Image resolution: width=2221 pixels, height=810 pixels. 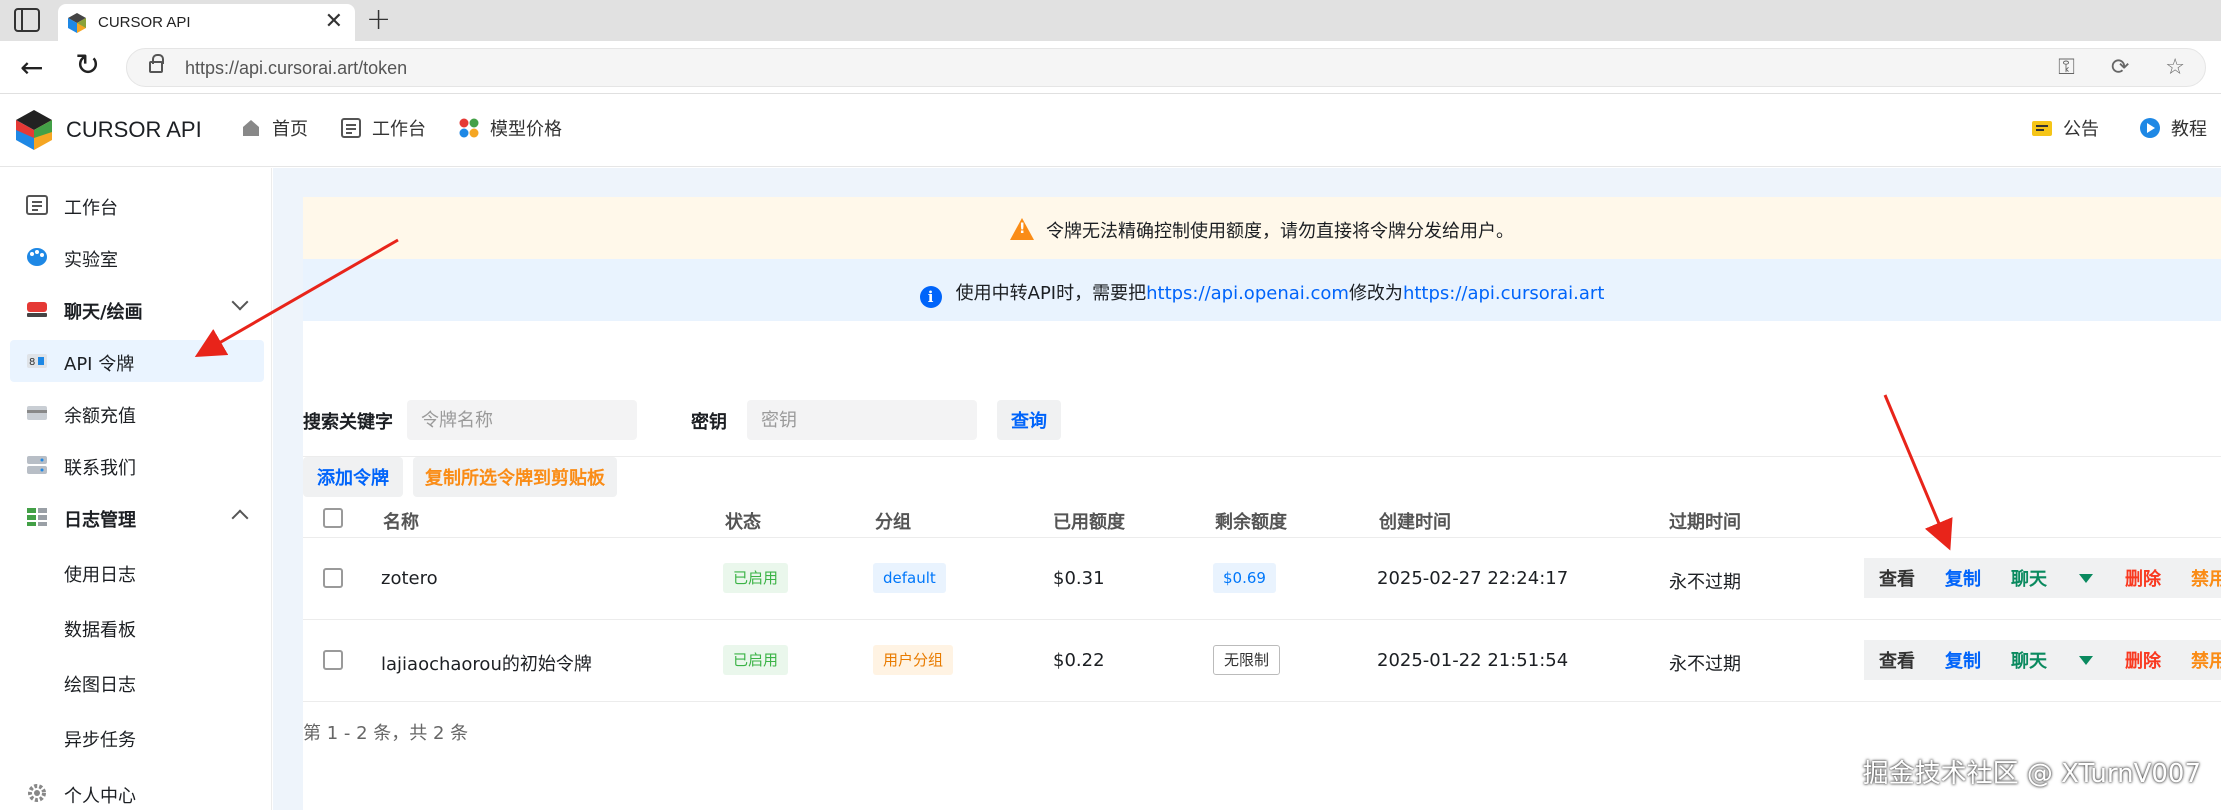 What do you see at coordinates (137, 361) in the screenshot?
I see `sidebar-item-api-token: 8 API 令牌` at bounding box center [137, 361].